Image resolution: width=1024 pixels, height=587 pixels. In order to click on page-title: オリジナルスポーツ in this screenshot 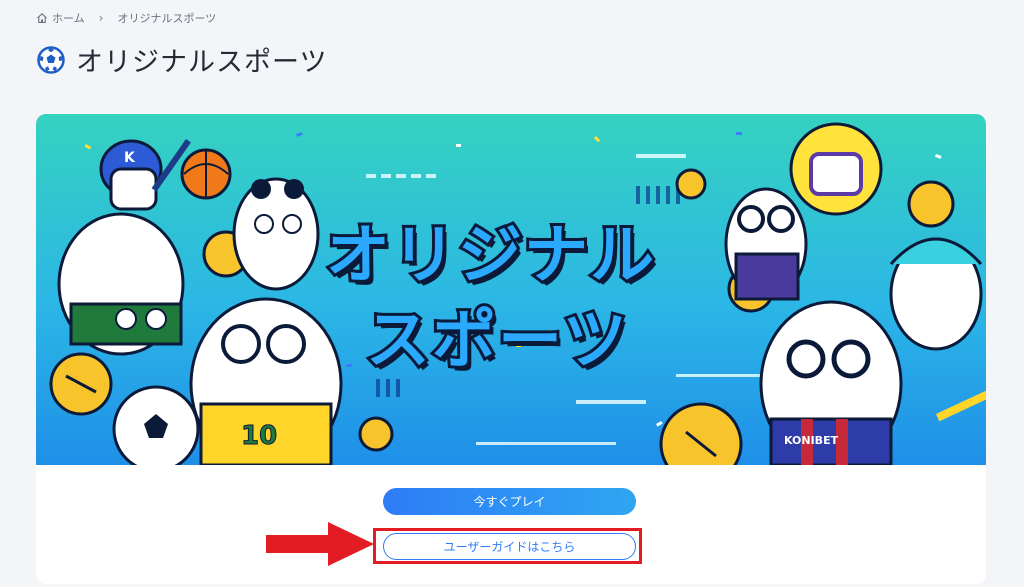, I will do `click(202, 62)`.